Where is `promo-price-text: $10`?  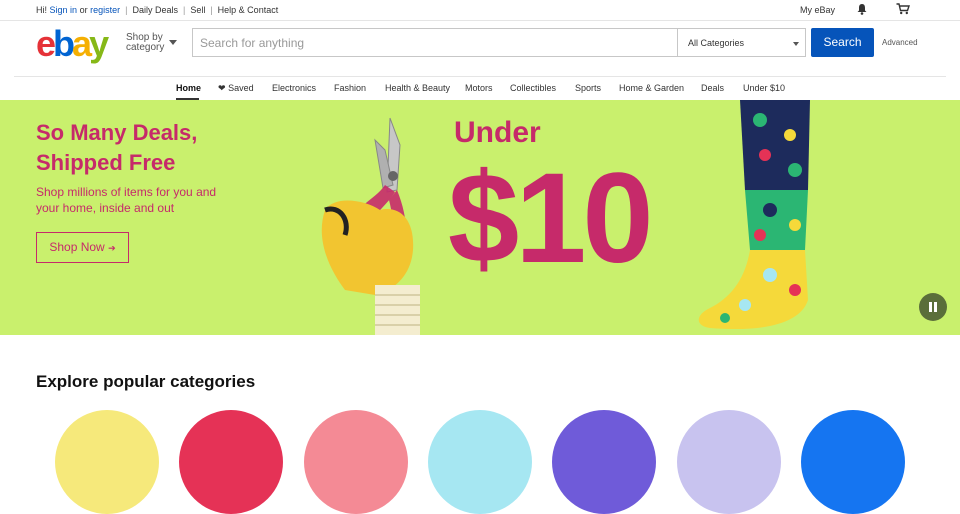 promo-price-text: $10 is located at coordinates (551, 218).